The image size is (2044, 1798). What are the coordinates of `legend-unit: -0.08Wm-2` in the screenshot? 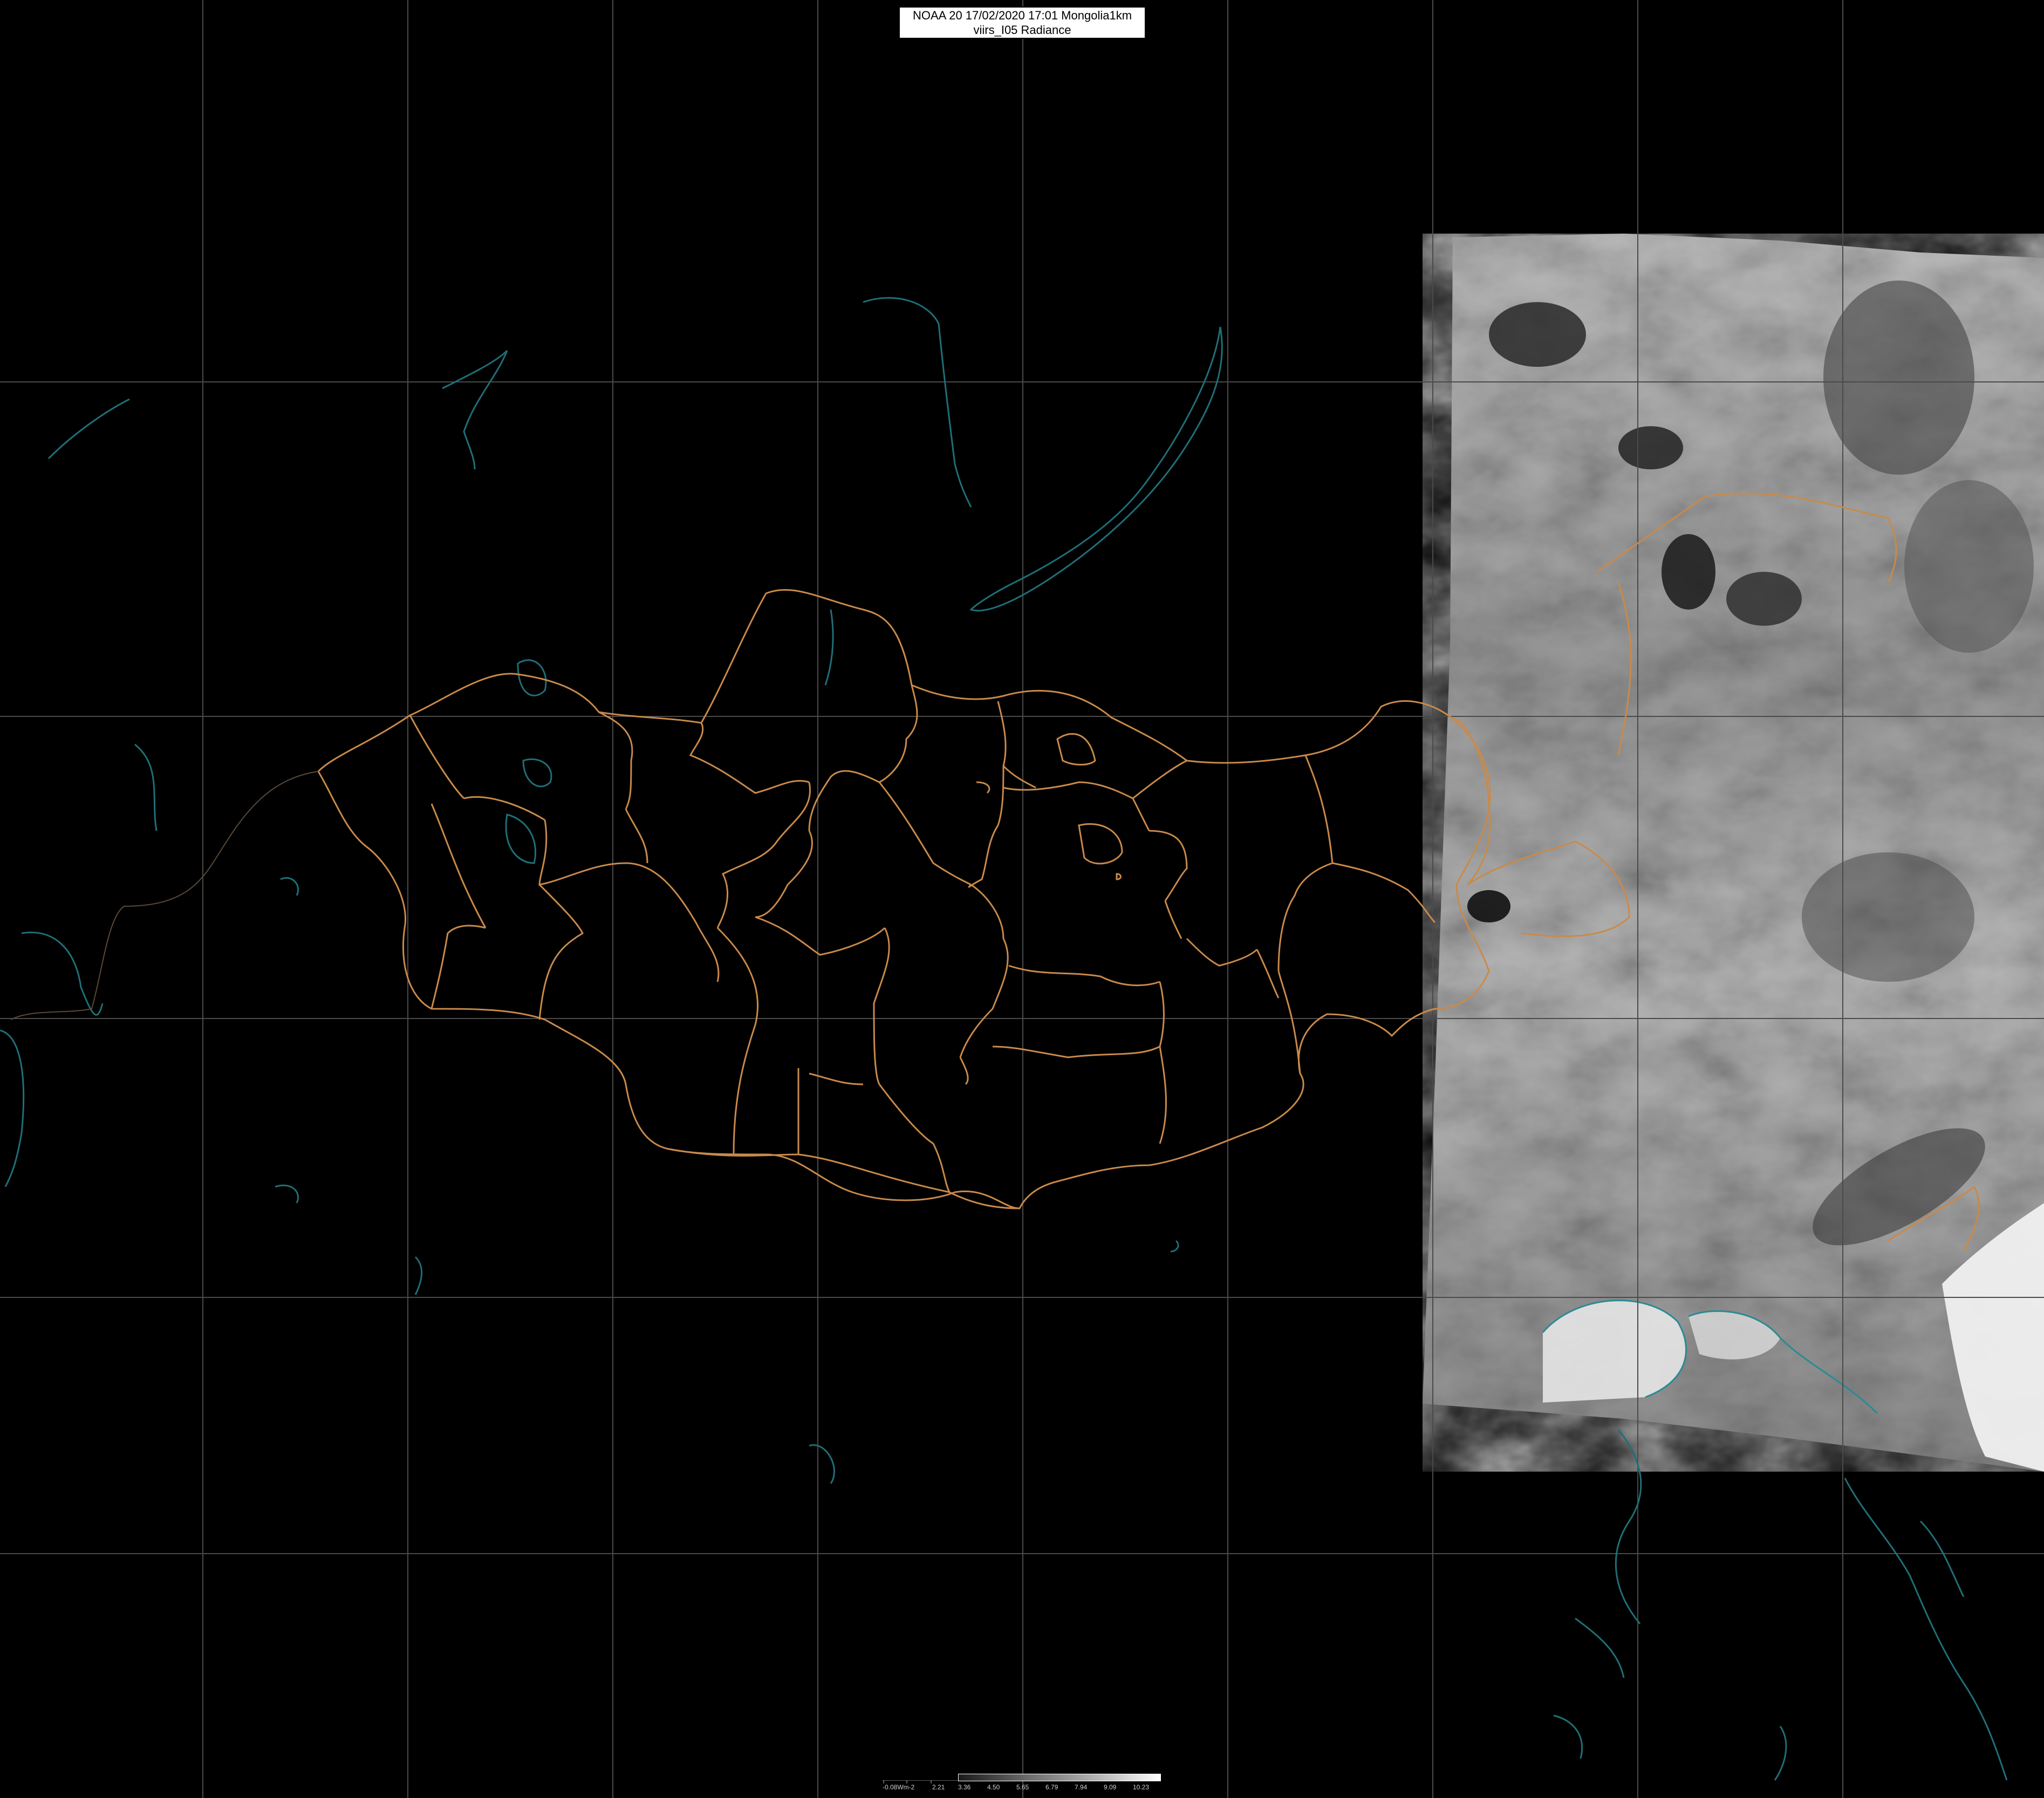 It's located at (899, 1787).